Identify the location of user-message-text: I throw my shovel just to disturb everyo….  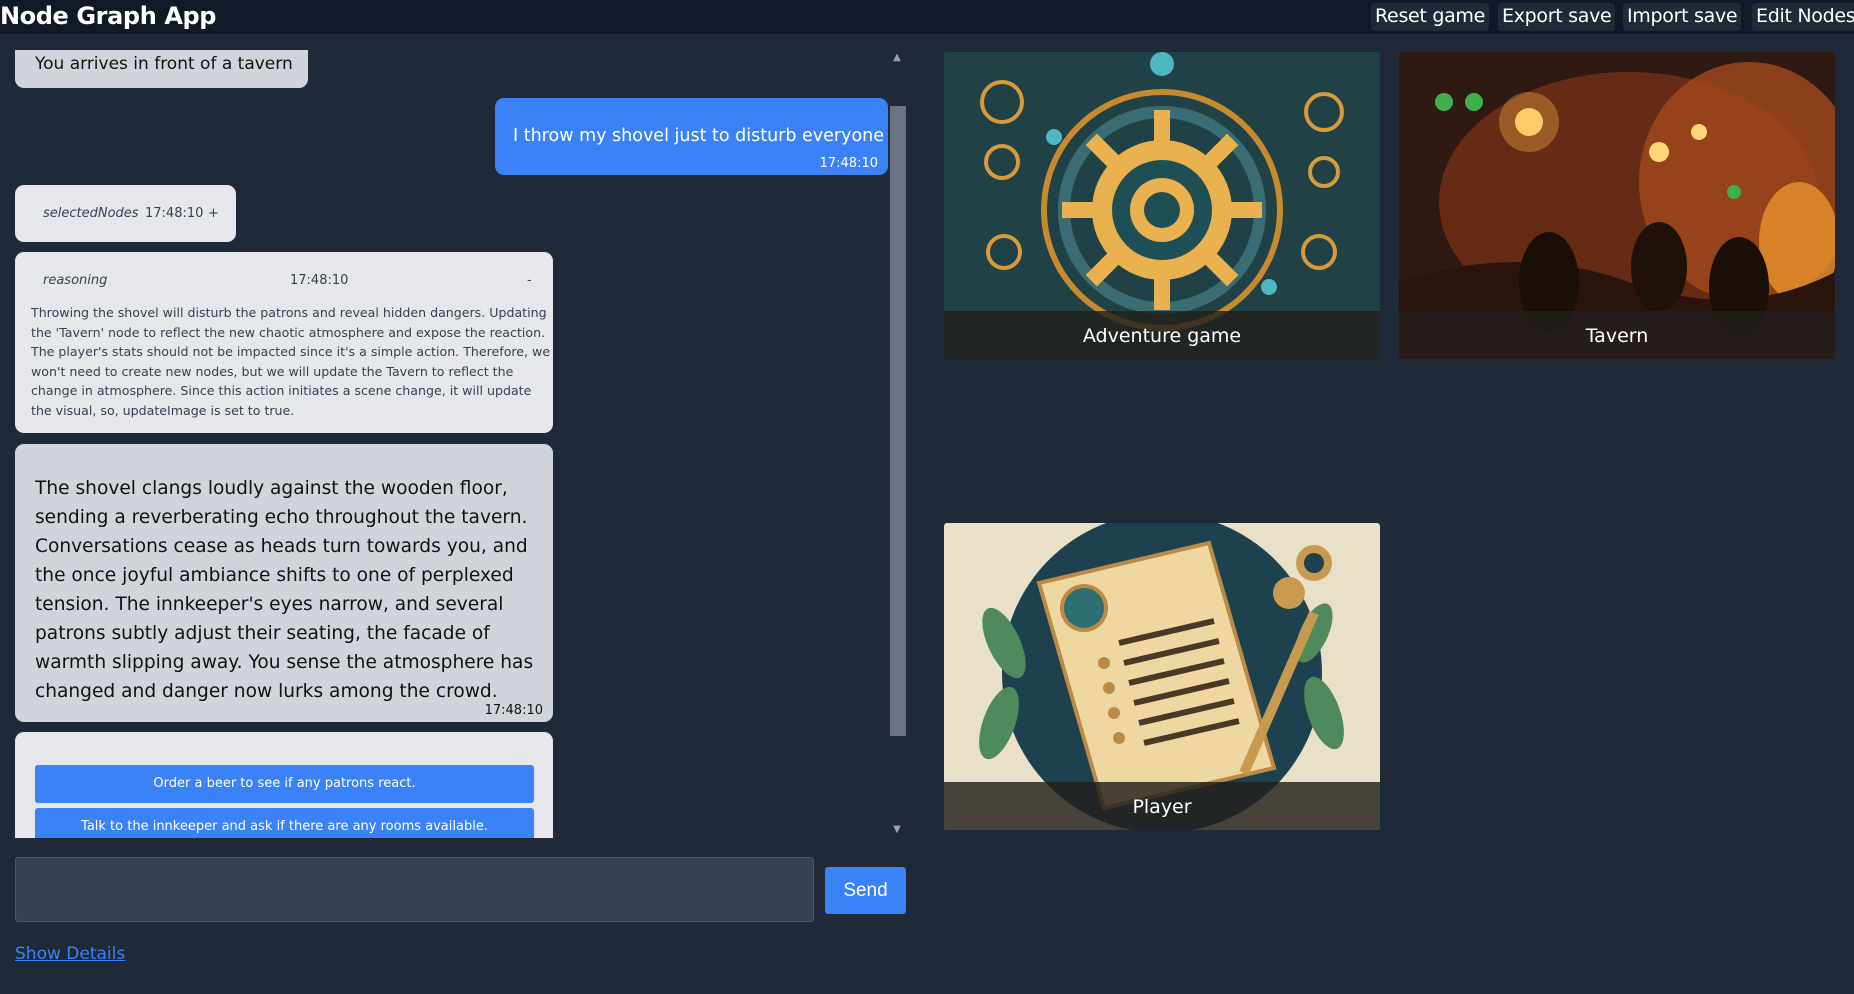
(699, 136).